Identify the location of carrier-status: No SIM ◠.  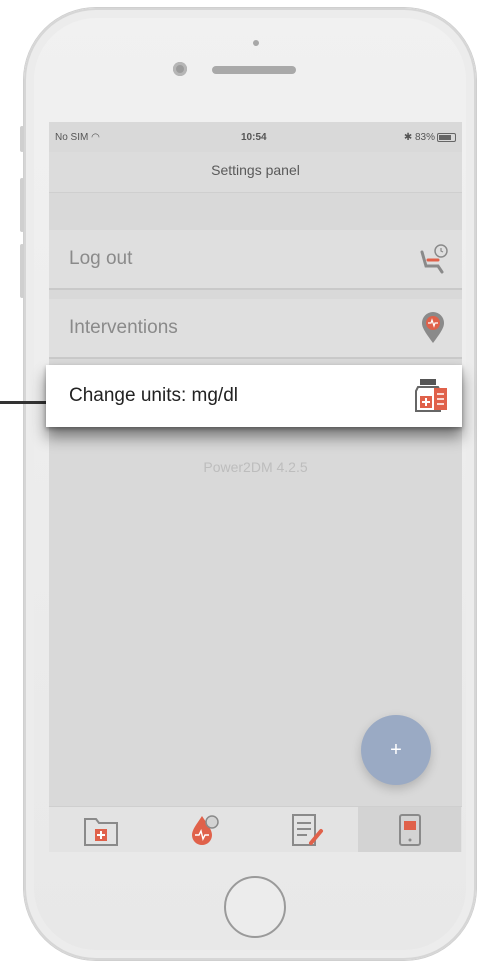
(77, 137).